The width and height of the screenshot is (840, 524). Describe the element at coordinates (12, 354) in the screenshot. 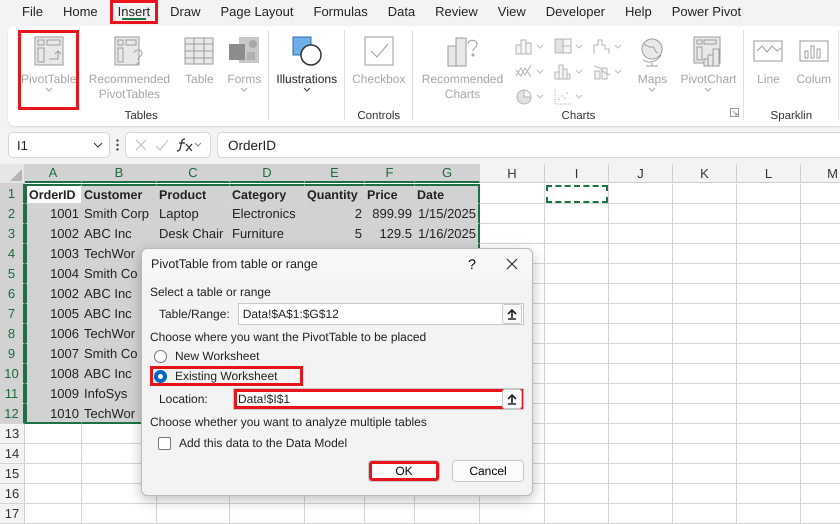

I see `row-header: 9` at that location.